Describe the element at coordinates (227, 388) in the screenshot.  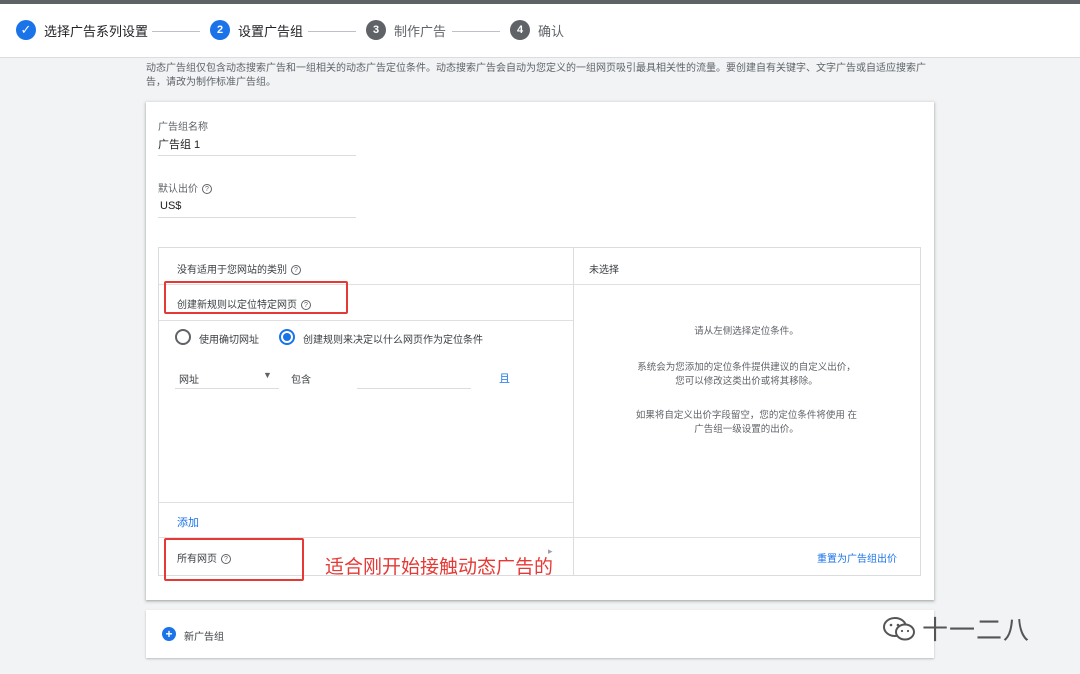
I see `select-underline` at that location.